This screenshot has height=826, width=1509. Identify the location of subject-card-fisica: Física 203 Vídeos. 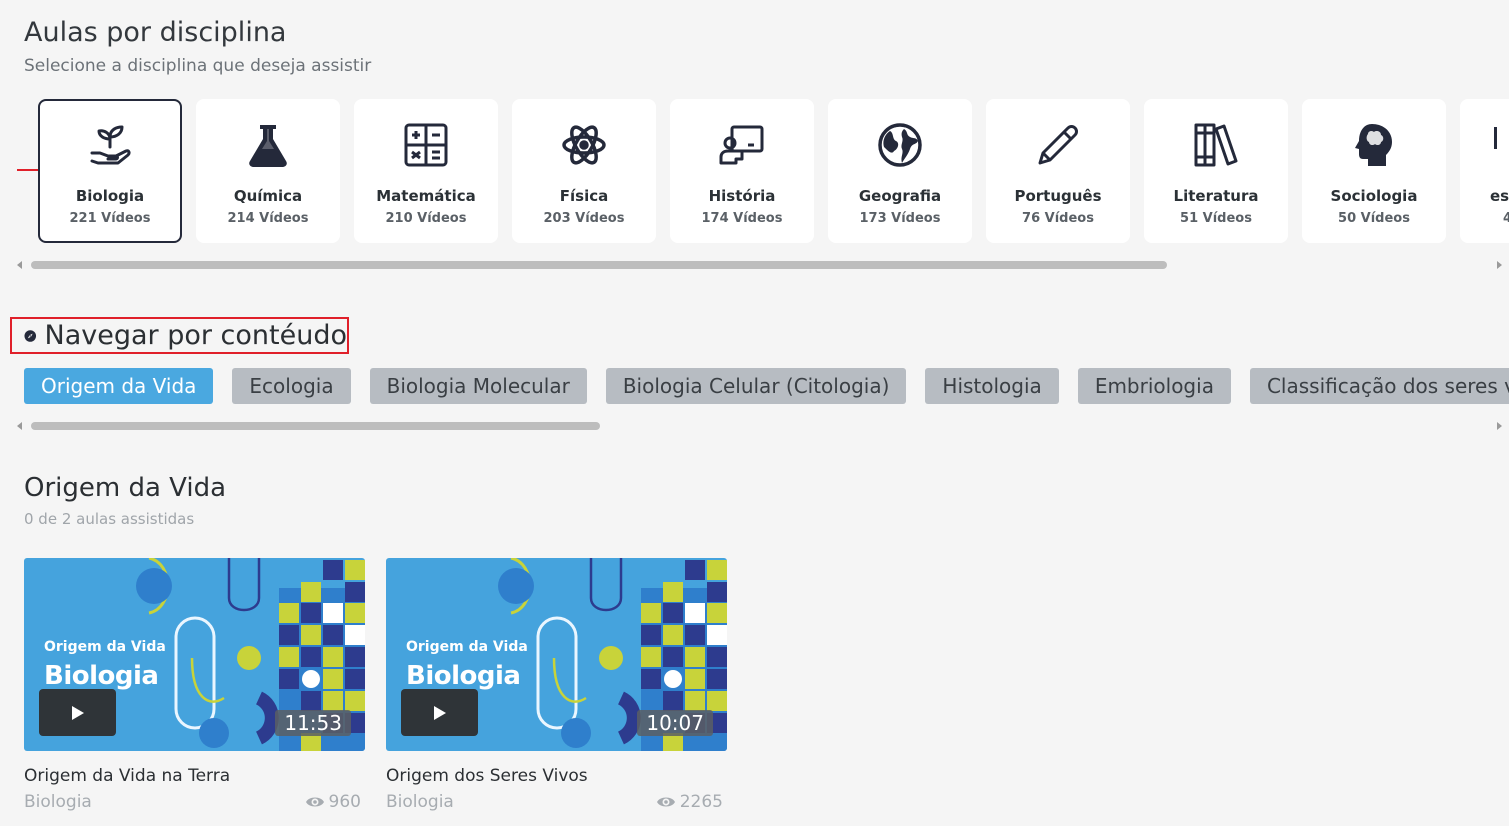
(584, 171).